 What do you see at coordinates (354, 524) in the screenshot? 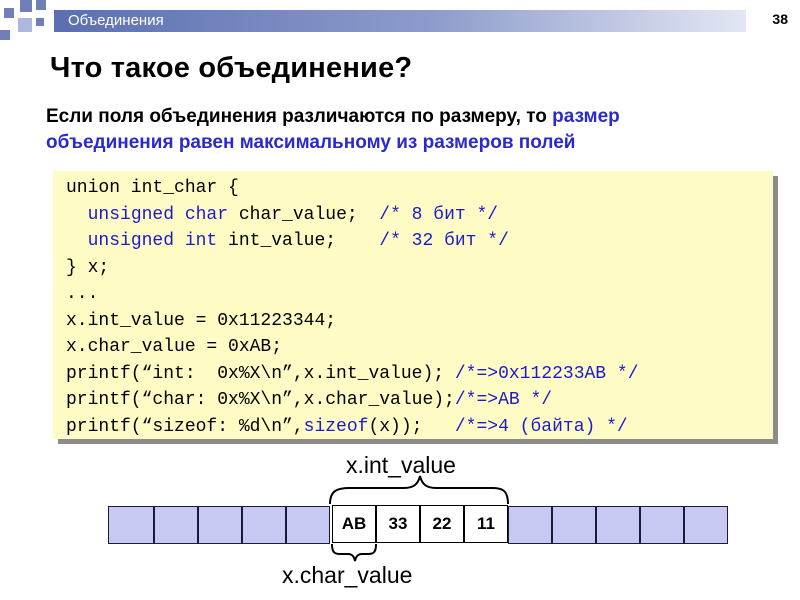
I see `byte-cell: AB` at bounding box center [354, 524].